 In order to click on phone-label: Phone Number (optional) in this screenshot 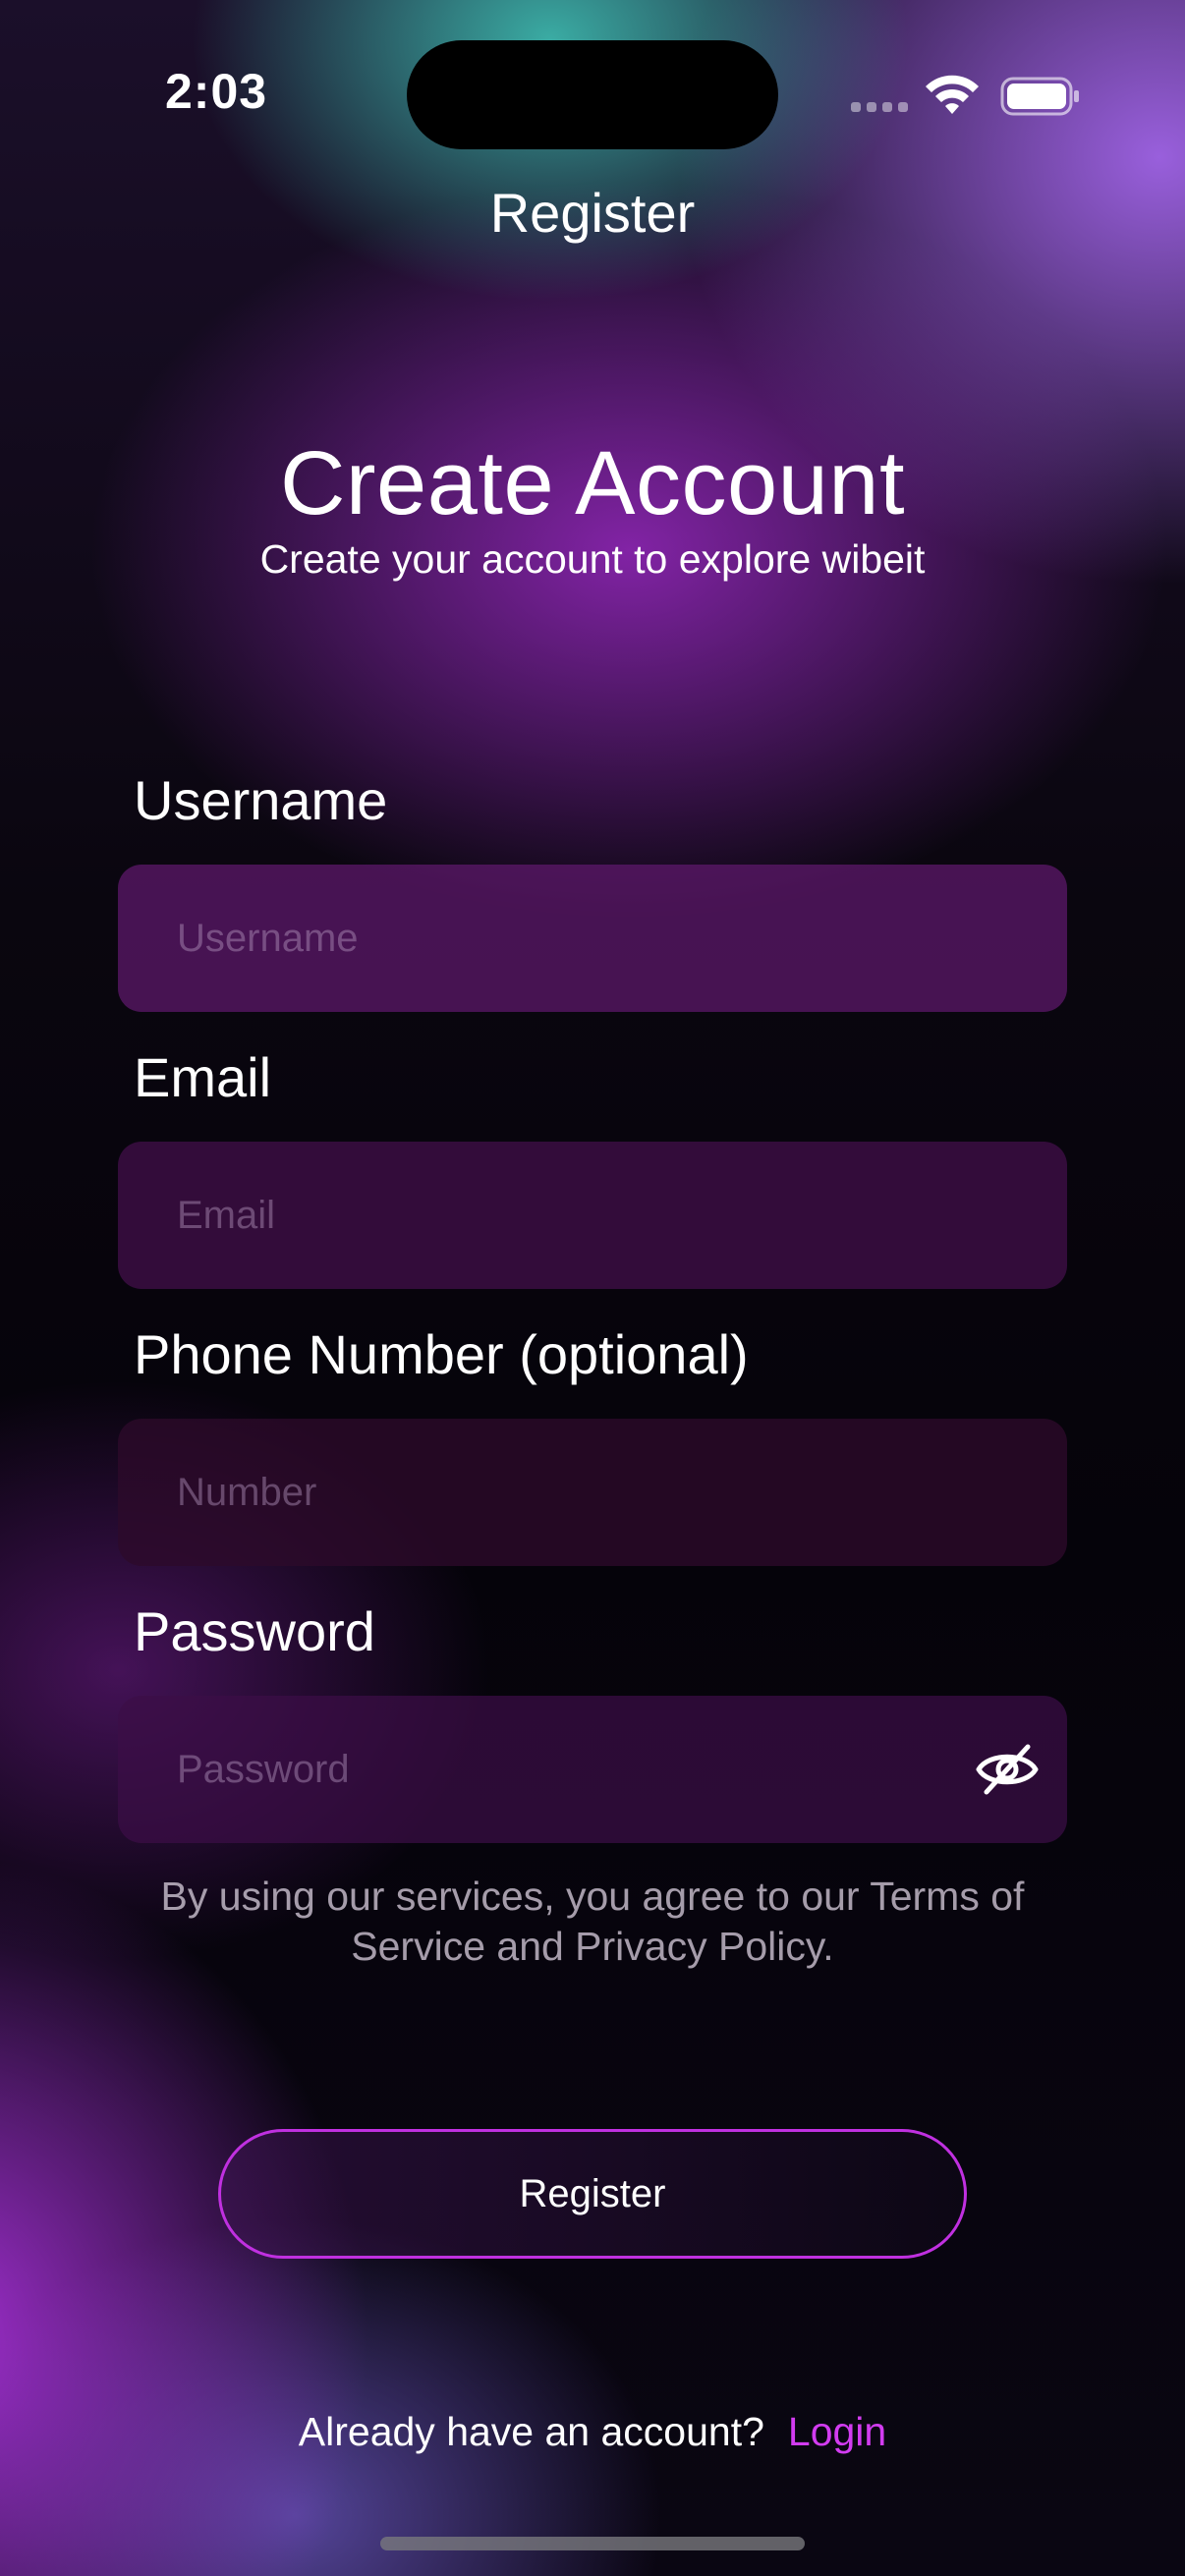, I will do `click(442, 1354)`.